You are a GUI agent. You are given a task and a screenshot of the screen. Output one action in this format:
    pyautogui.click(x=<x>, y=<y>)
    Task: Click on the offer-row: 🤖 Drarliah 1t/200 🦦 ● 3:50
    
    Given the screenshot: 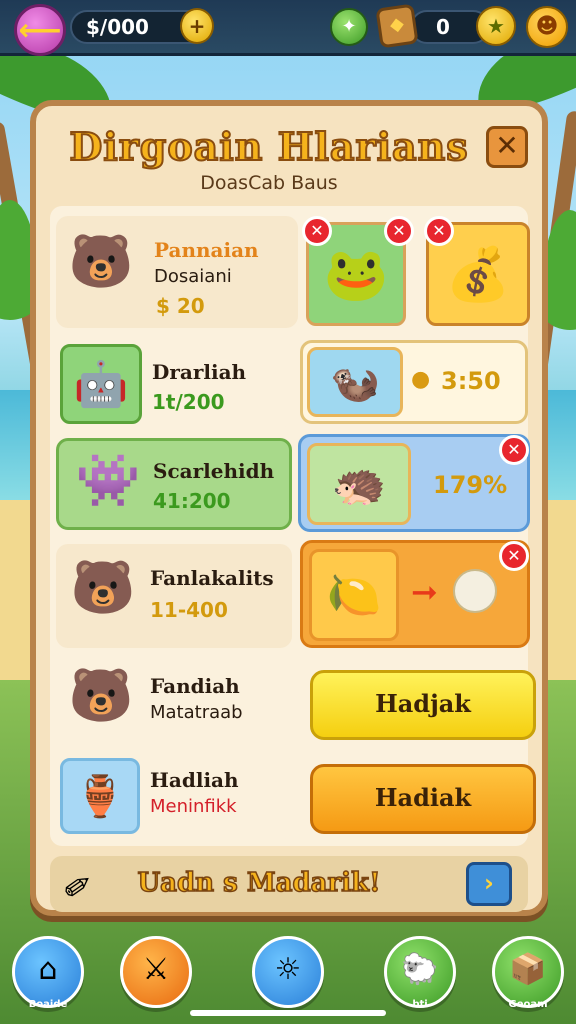 What is the action you would take?
    pyautogui.click(x=292, y=384)
    